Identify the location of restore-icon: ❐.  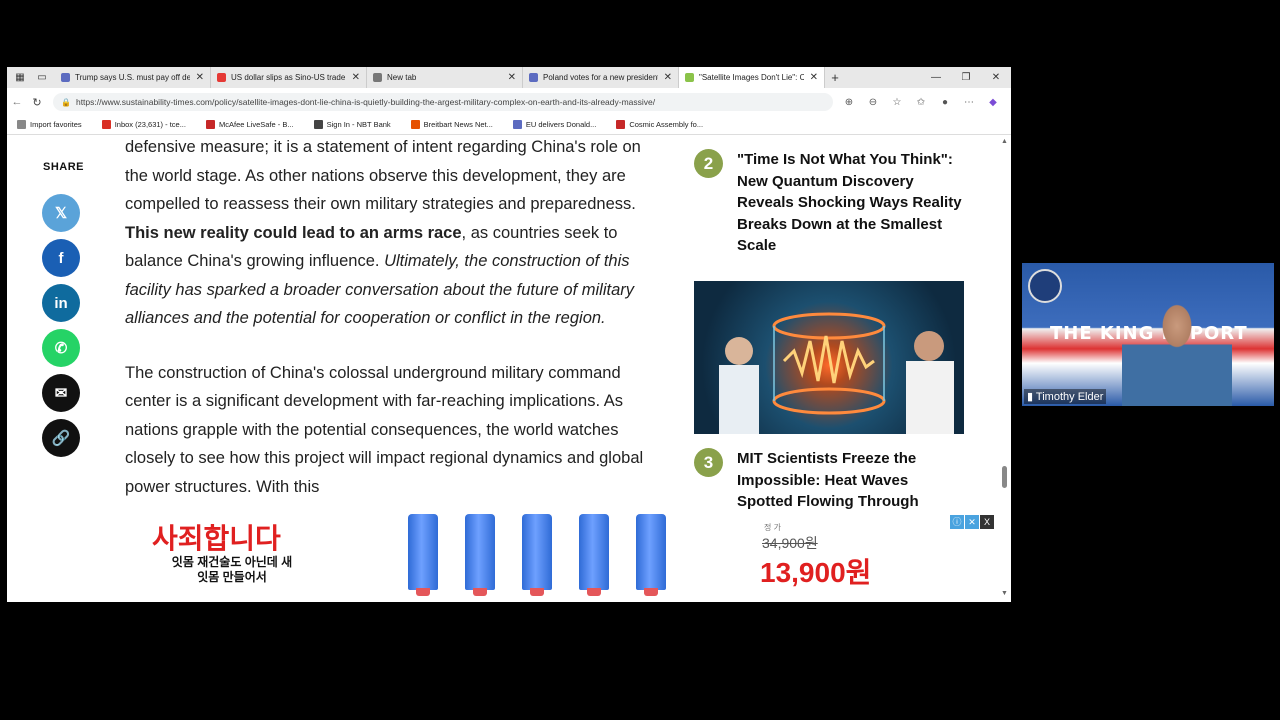
(966, 77).